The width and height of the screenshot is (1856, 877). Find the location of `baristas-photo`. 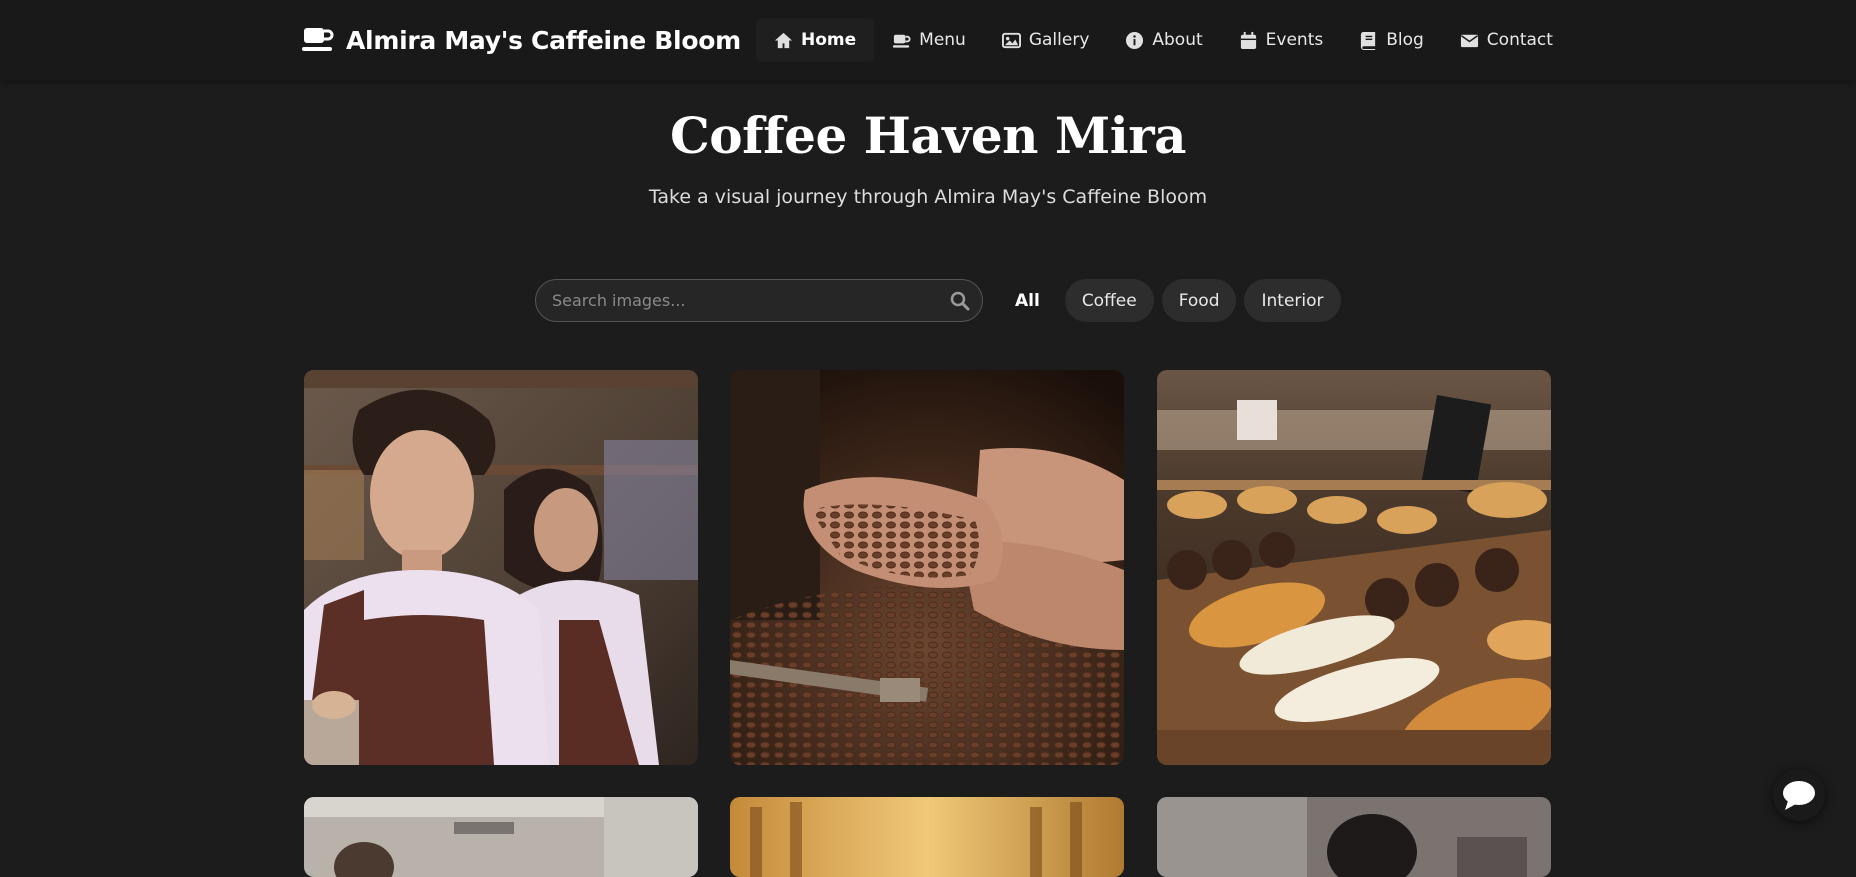

baristas-photo is located at coordinates (501, 567).